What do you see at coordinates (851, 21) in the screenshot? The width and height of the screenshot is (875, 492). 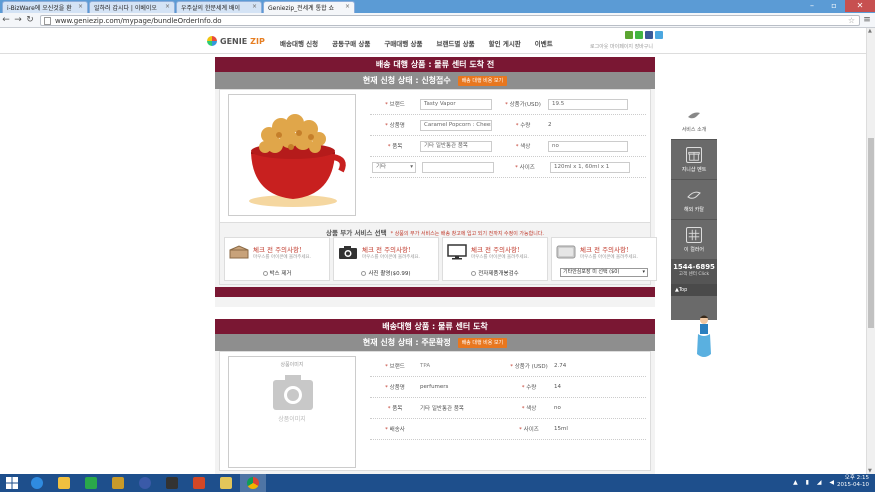 I see `bookmark-star-icon: ☆` at bounding box center [851, 21].